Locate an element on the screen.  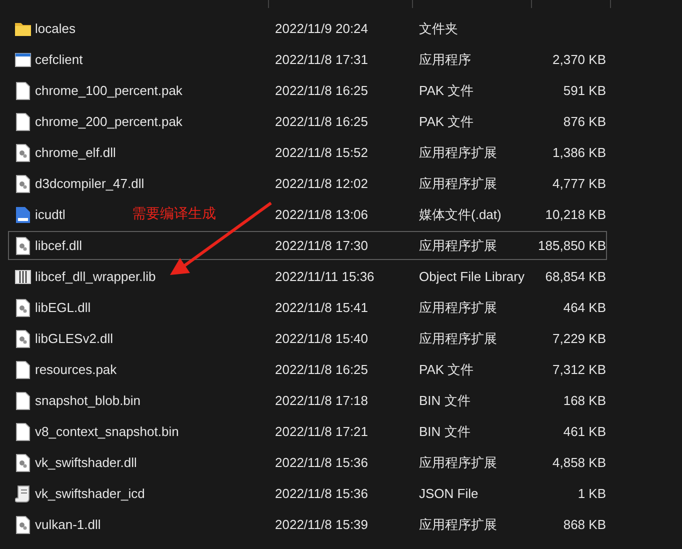
folder-icon is located at coordinates (23, 28).